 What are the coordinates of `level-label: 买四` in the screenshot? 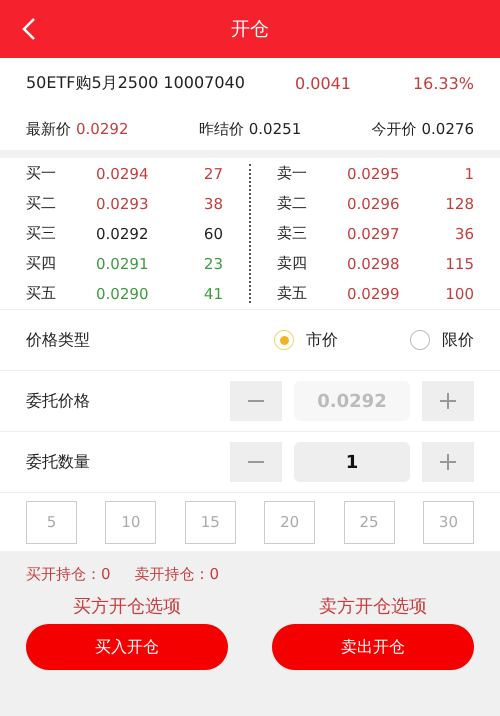 It's located at (41, 263).